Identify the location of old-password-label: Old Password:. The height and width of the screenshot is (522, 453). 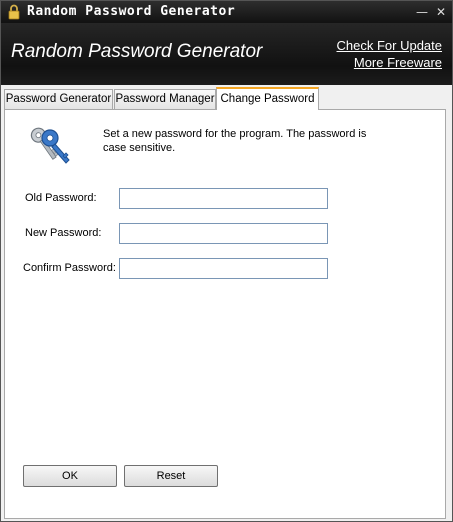
(61, 198).